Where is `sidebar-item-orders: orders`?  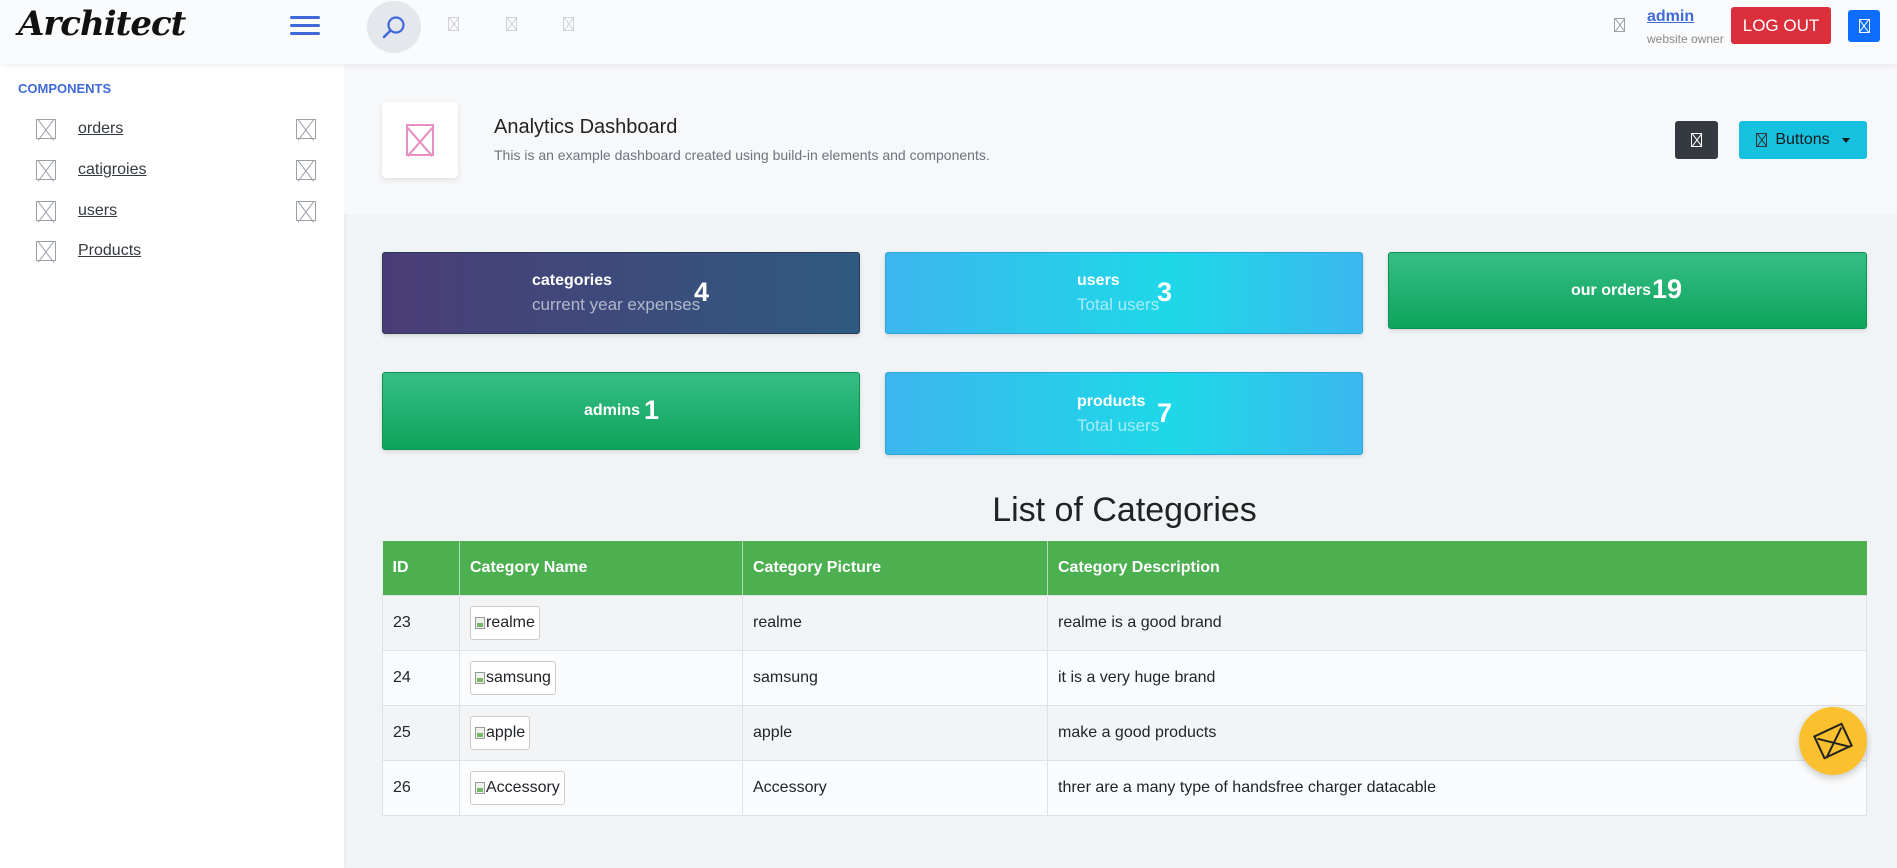 sidebar-item-orders: orders is located at coordinates (176, 129).